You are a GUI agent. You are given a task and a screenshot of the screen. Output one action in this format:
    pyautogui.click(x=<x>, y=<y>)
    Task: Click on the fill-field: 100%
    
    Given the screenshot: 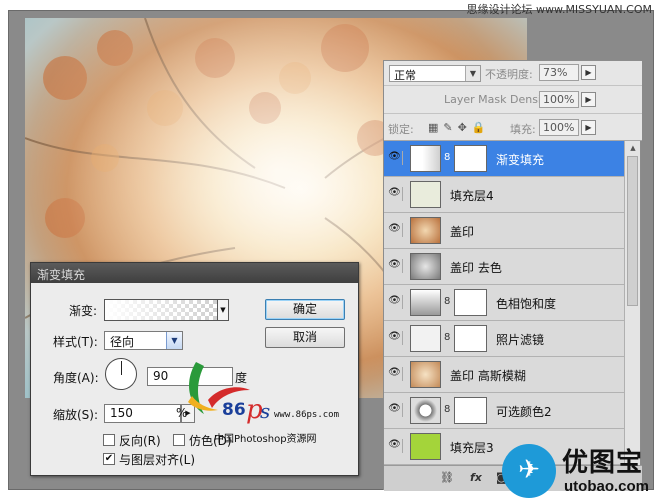 What is the action you would take?
    pyautogui.click(x=559, y=127)
    